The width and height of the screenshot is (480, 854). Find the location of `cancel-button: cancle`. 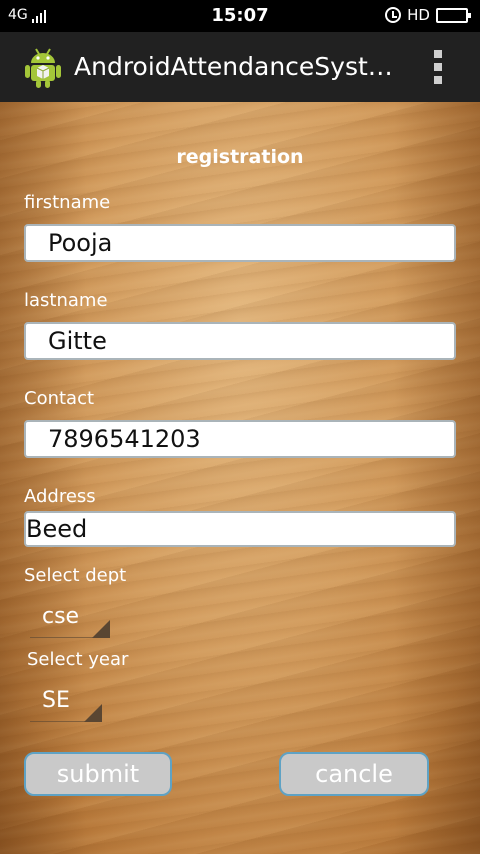

cancel-button: cancle is located at coordinates (354, 774).